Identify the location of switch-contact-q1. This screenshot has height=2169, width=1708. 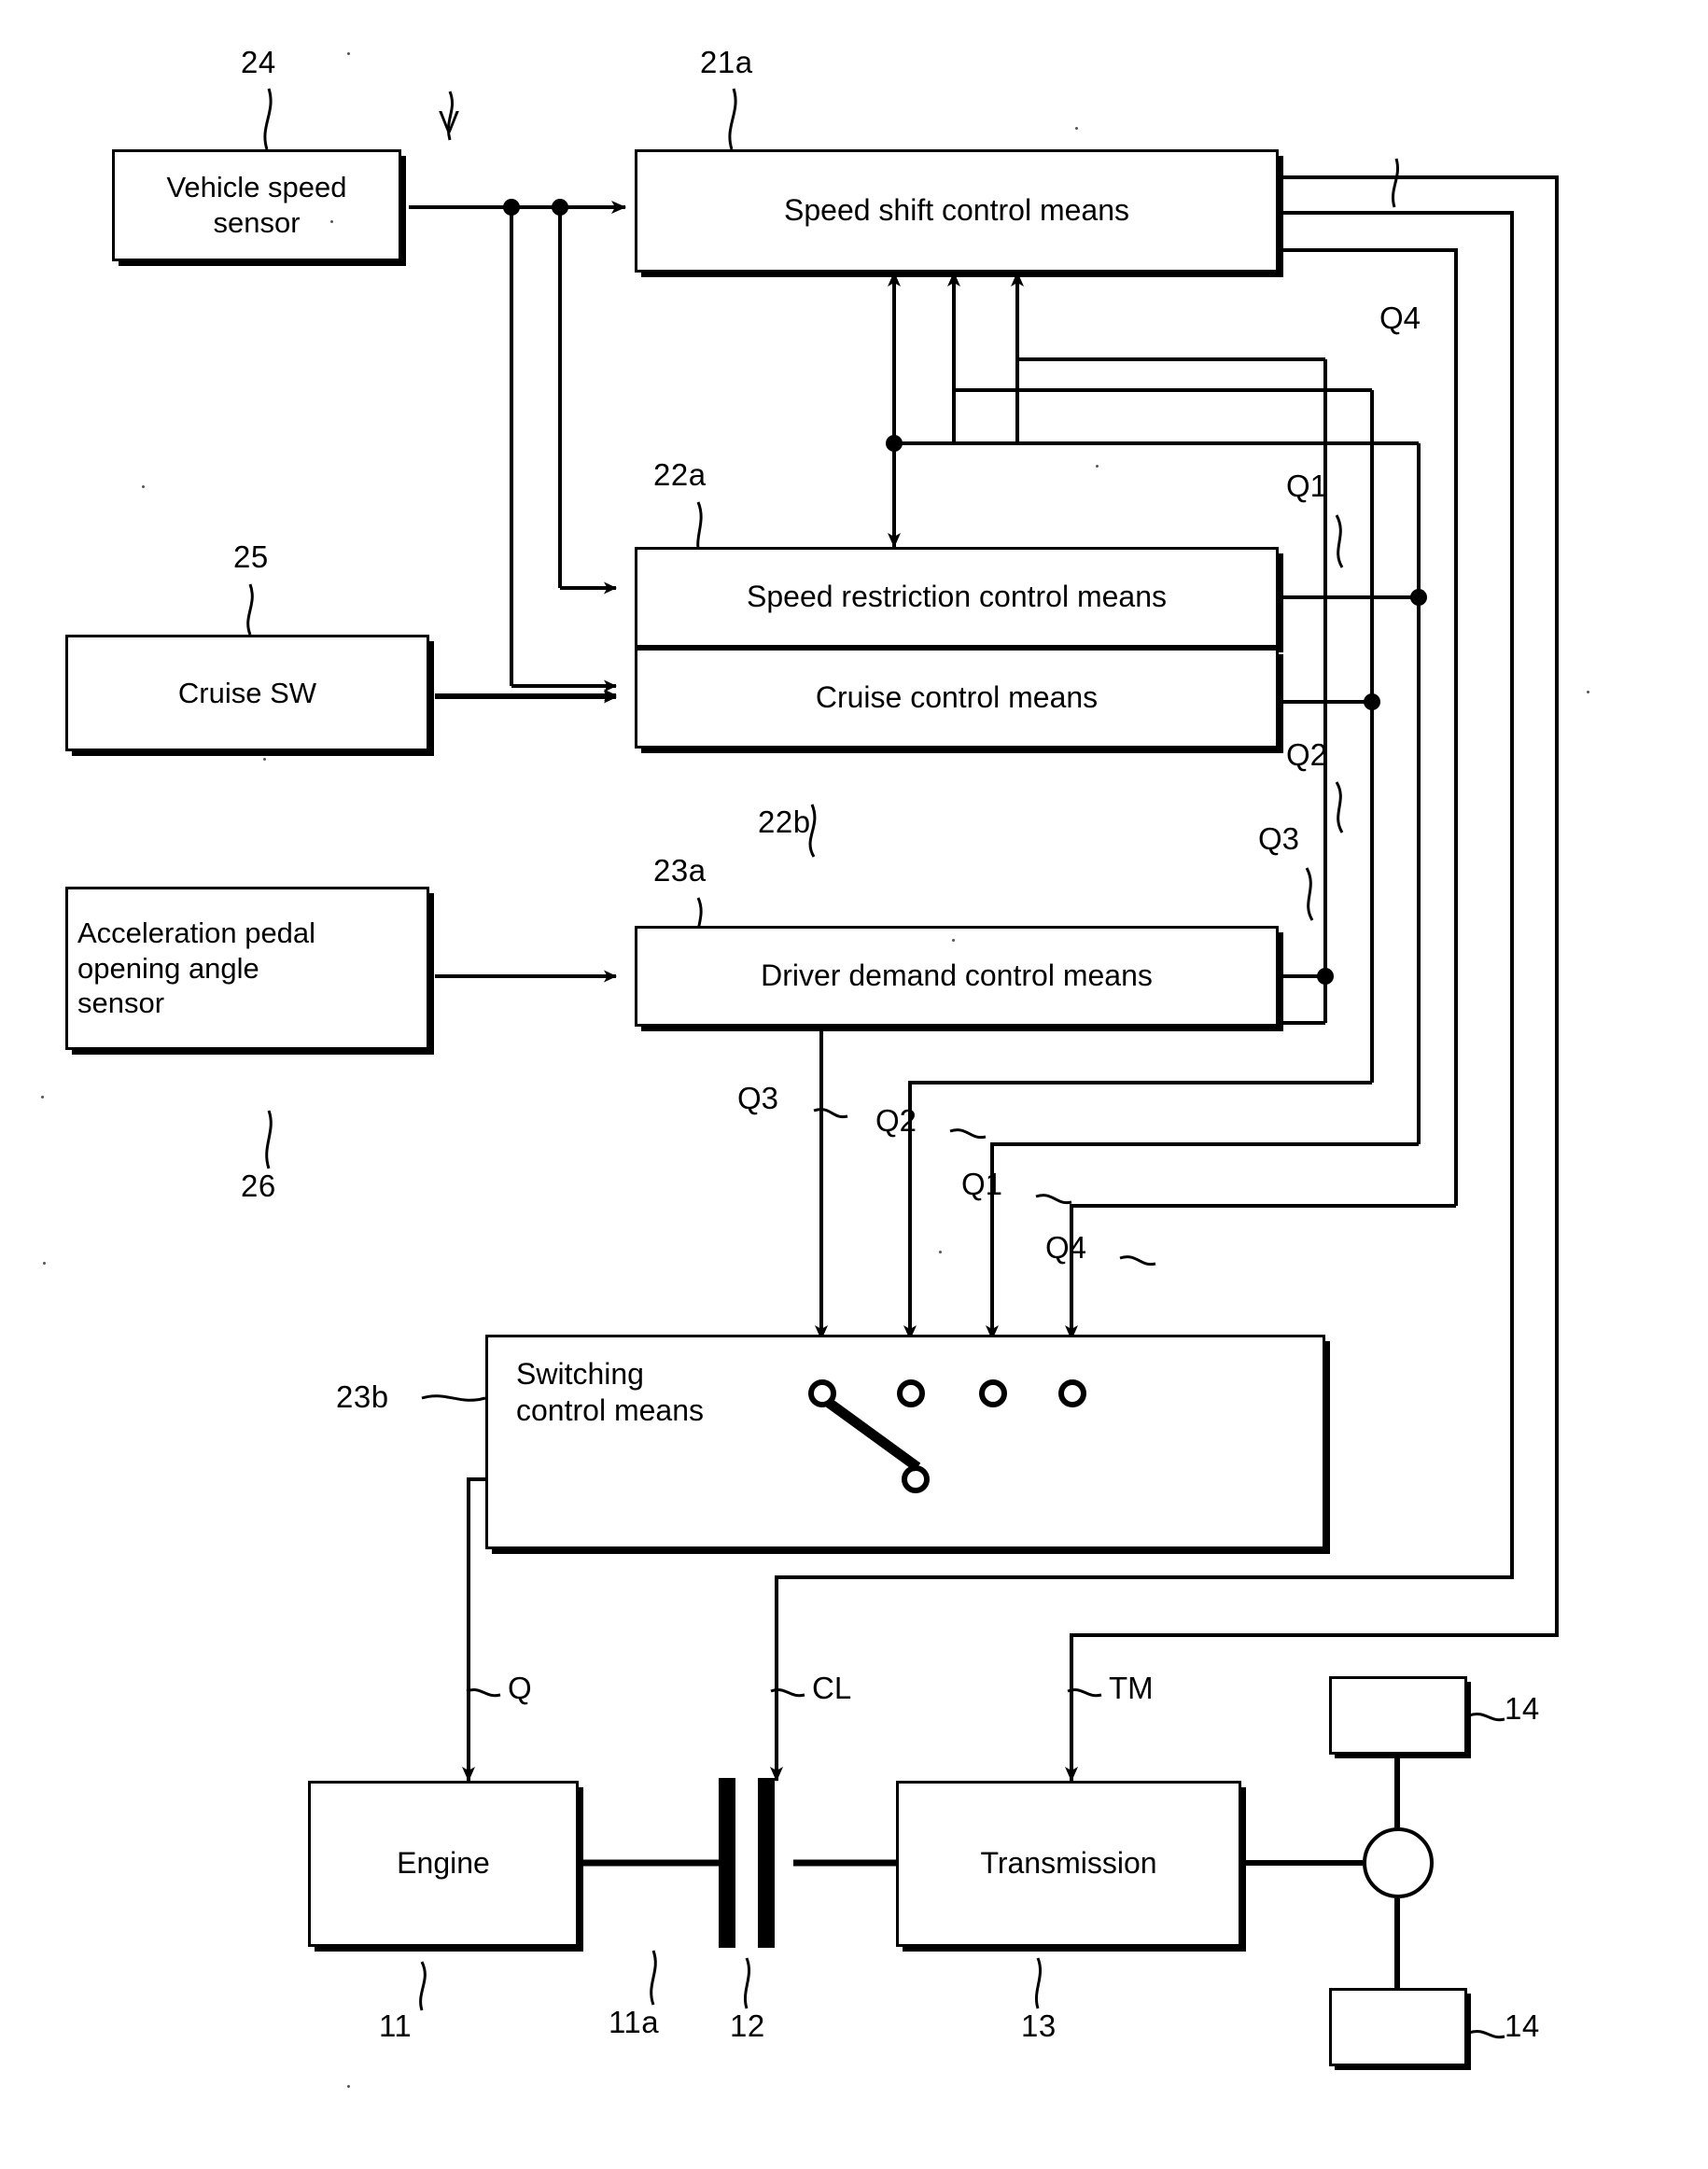
(993, 1393).